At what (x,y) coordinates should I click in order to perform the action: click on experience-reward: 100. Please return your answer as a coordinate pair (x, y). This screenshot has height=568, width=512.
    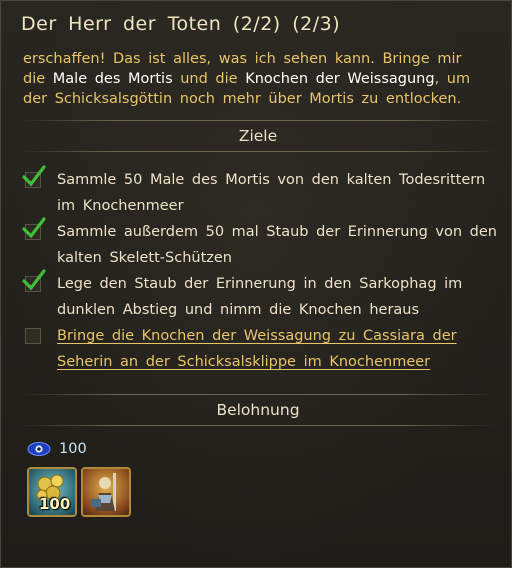
    Looking at the image, I should click on (57, 449).